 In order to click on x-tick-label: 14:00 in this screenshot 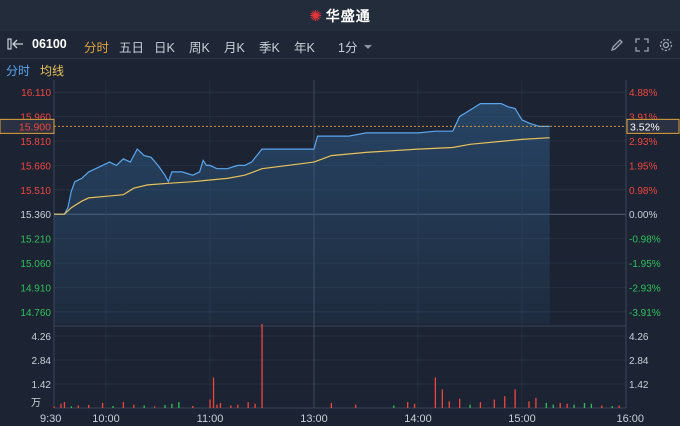, I will do `click(418, 419)`.